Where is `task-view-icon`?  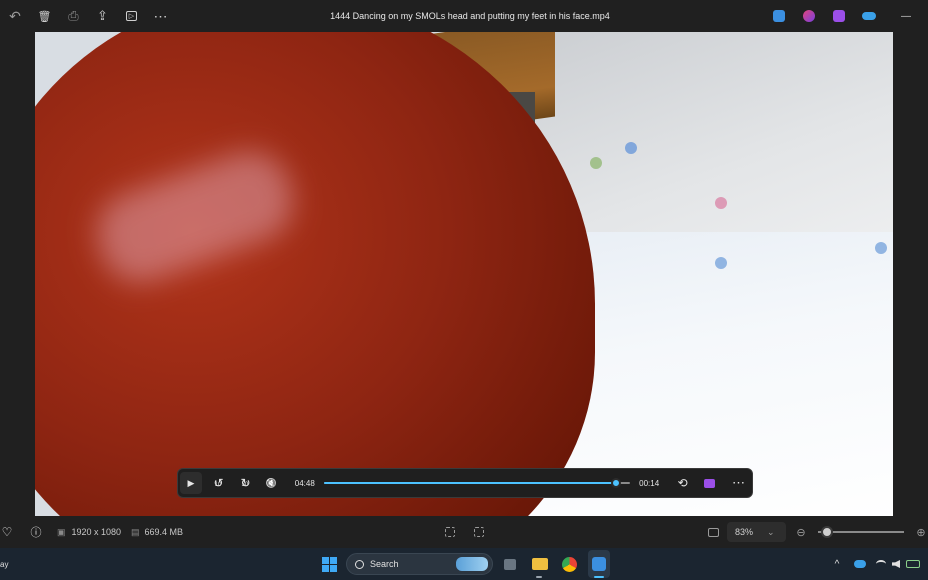
task-view-icon is located at coordinates (510, 564).